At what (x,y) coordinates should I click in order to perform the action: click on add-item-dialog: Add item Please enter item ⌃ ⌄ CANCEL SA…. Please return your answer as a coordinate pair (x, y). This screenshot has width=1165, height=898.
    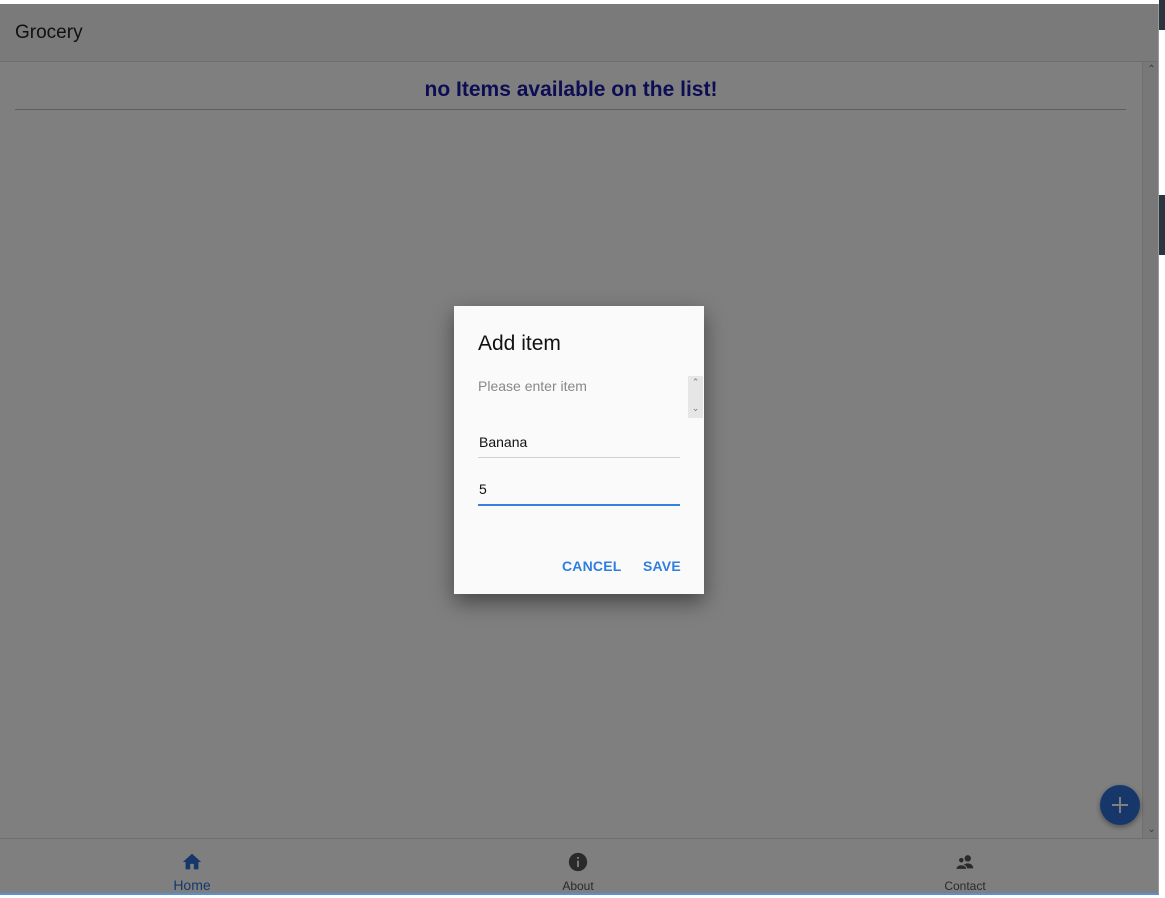
    Looking at the image, I should click on (579, 450).